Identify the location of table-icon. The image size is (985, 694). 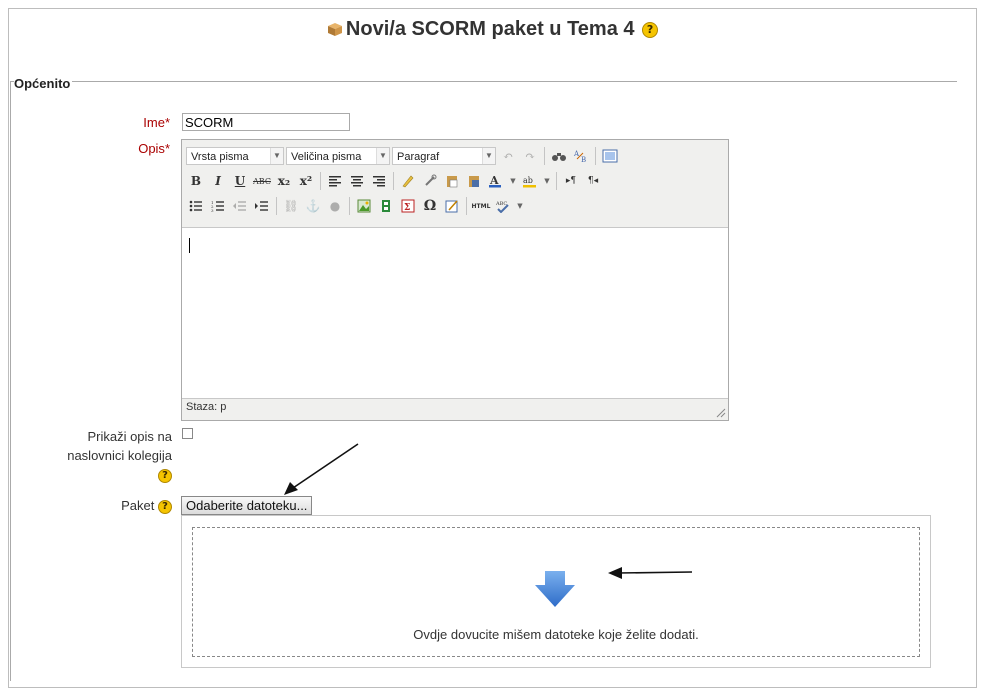
(452, 206).